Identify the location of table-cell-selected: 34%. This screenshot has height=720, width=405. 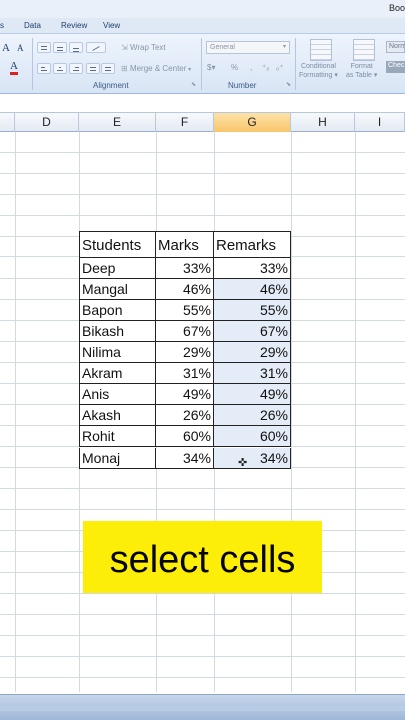
(252, 458).